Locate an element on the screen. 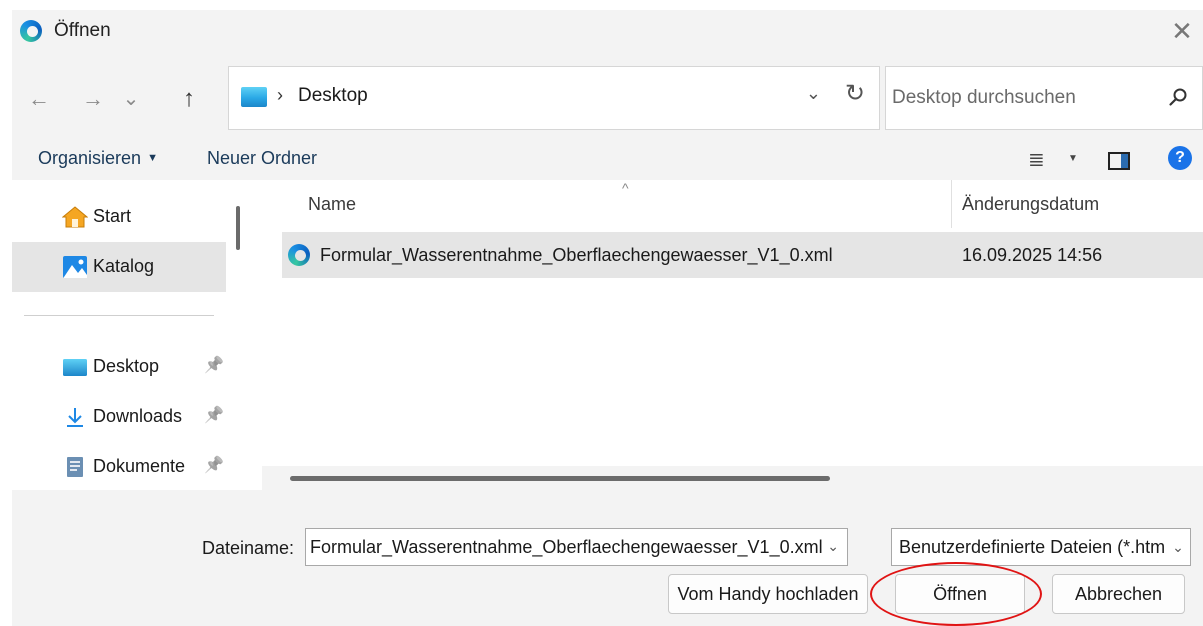 This screenshot has width=1203, height=626. view-options-icon: ≣ is located at coordinates (1036, 159).